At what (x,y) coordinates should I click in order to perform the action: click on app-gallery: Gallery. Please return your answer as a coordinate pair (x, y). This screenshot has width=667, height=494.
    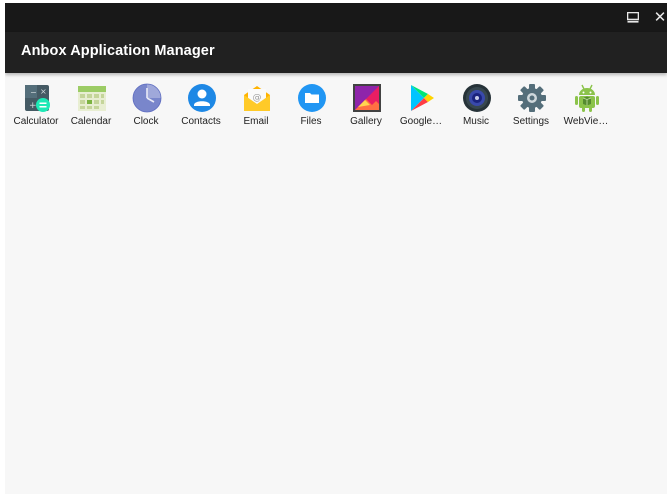
    Looking at the image, I should click on (366, 107).